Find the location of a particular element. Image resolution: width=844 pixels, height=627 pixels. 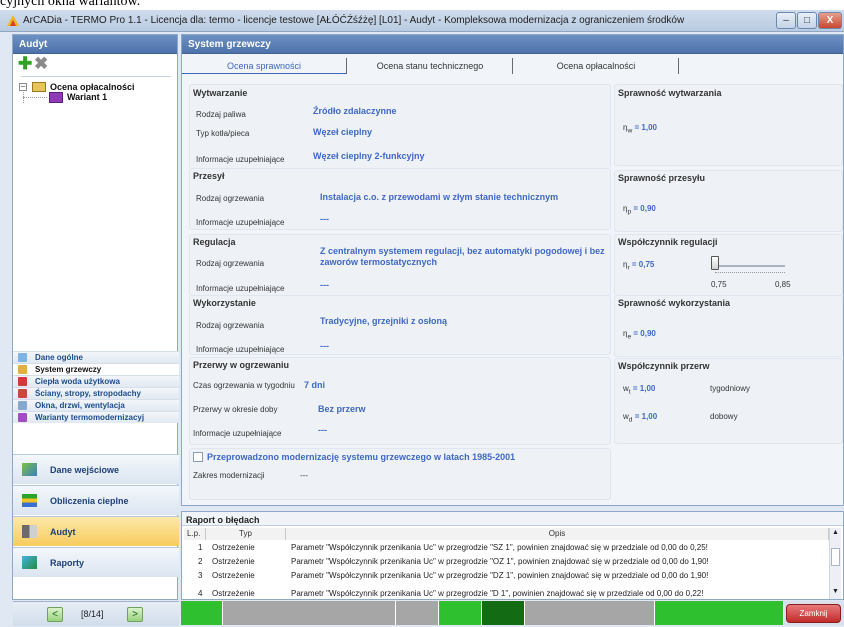

tap-icon is located at coordinates (22, 381).